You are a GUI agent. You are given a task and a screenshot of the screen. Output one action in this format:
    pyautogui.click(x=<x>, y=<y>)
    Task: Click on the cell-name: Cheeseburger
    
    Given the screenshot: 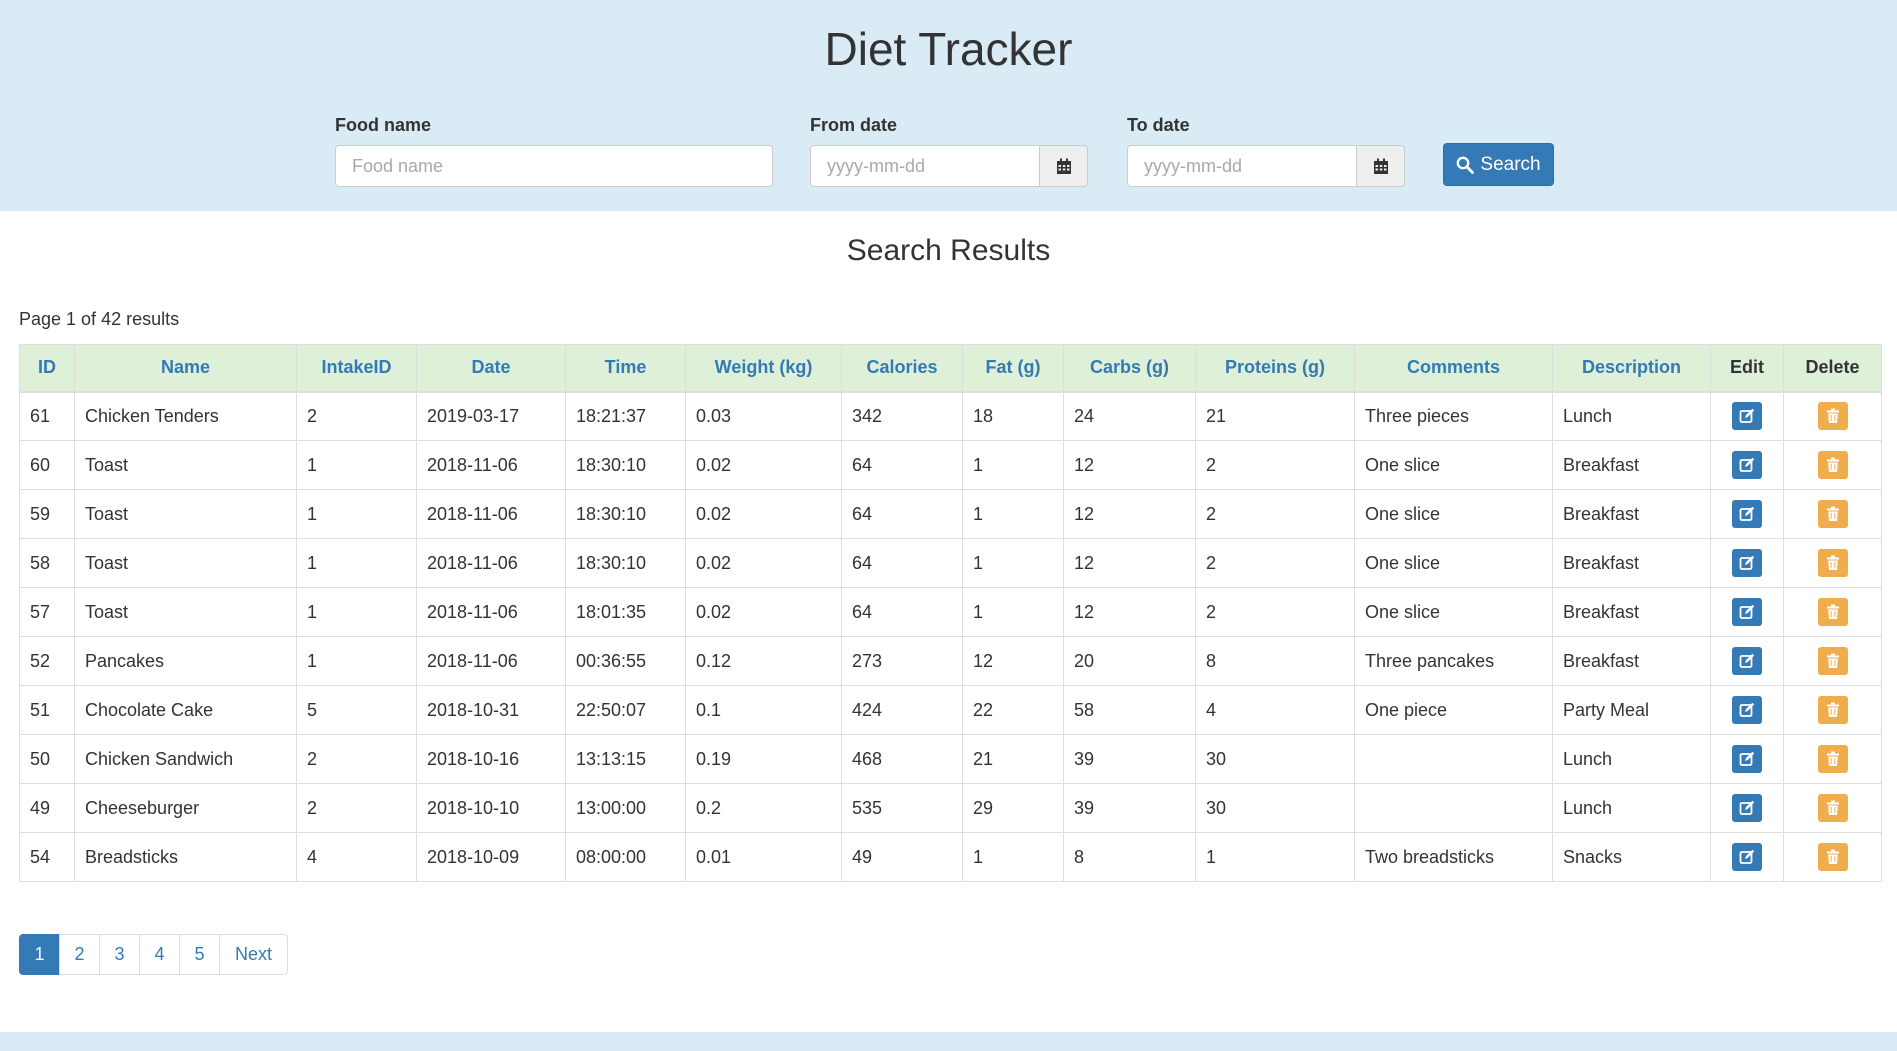 What is the action you would take?
    pyautogui.click(x=185, y=808)
    